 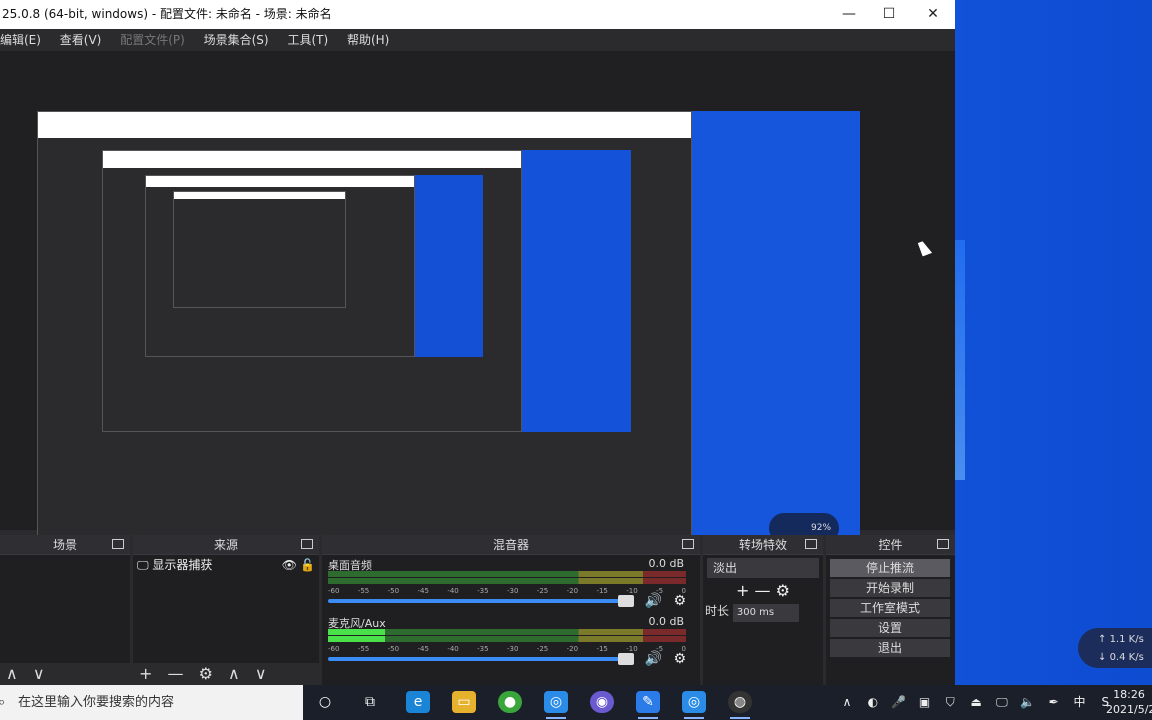 What do you see at coordinates (890, 628) in the screenshot?
I see `settings-button: 设置` at bounding box center [890, 628].